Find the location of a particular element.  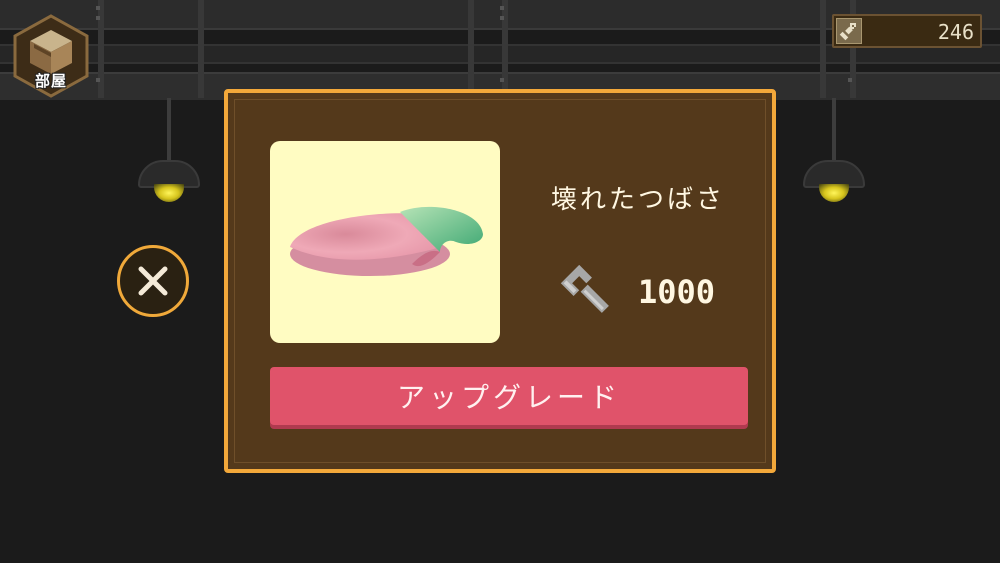

lamp-bulb-left is located at coordinates (169, 193).